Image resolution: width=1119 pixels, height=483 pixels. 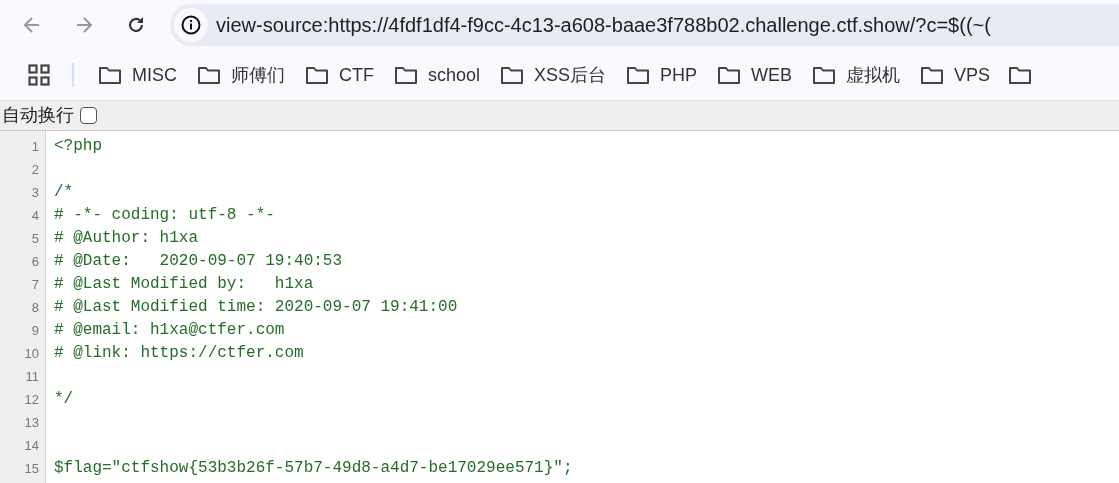 What do you see at coordinates (179, 353) in the screenshot?
I see `source-line: # @link: https://ctfer.com` at bounding box center [179, 353].